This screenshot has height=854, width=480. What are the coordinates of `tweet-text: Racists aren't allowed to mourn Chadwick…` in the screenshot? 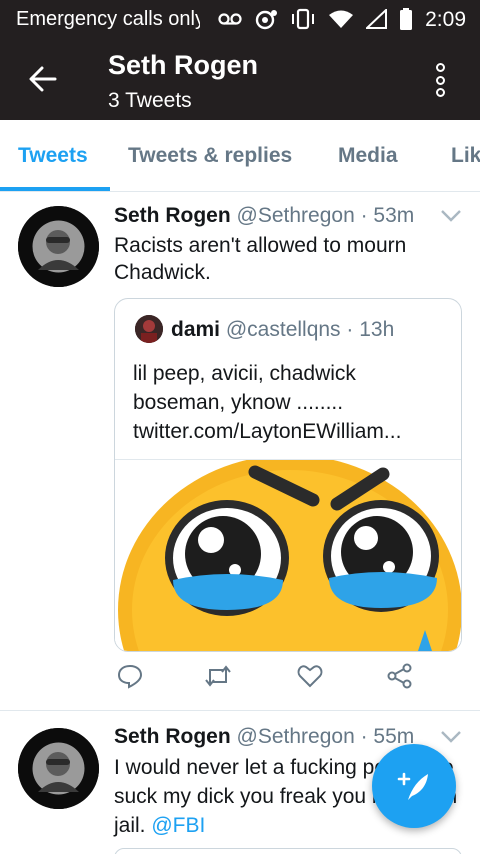 It's located at (260, 259).